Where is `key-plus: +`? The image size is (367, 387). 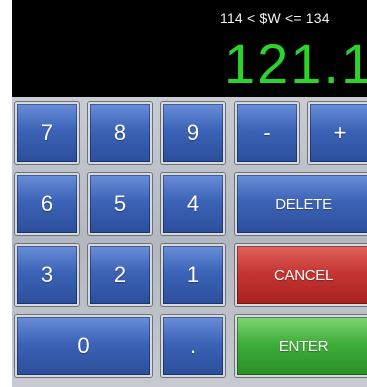 key-plus: + is located at coordinates (337, 133).